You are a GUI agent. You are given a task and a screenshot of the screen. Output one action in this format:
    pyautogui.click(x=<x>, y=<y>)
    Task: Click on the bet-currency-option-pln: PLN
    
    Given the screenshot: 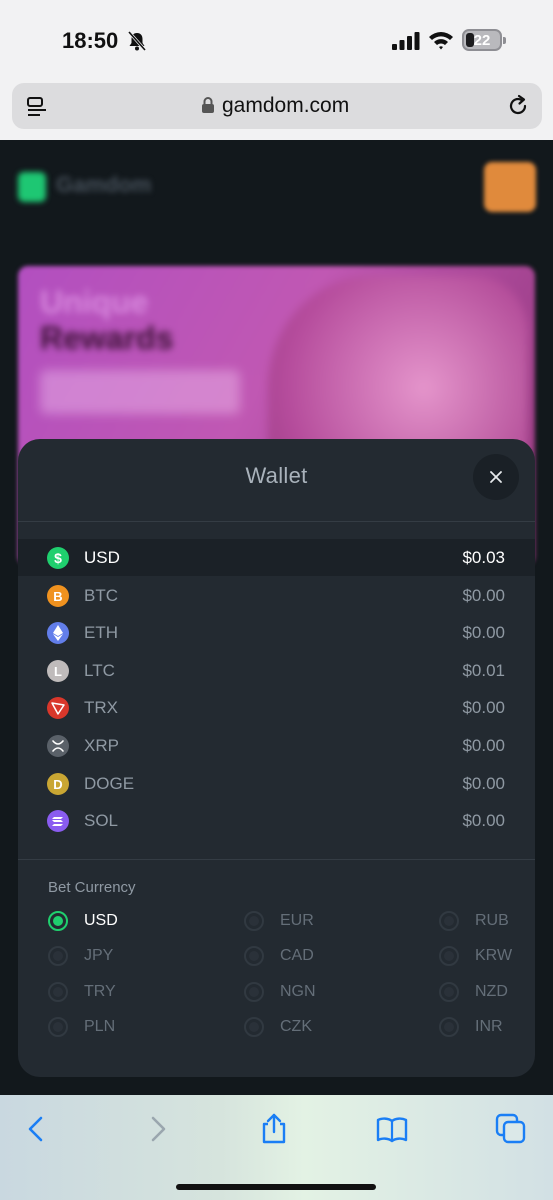 What is the action you would take?
    pyautogui.click(x=93, y=1028)
    